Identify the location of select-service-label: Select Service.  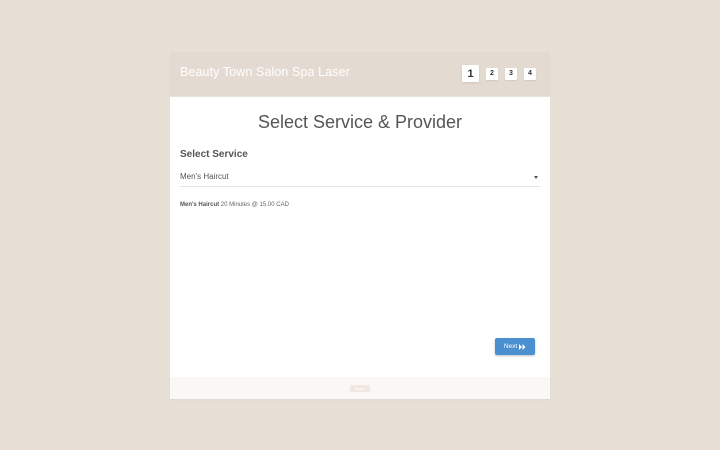
(214, 154).